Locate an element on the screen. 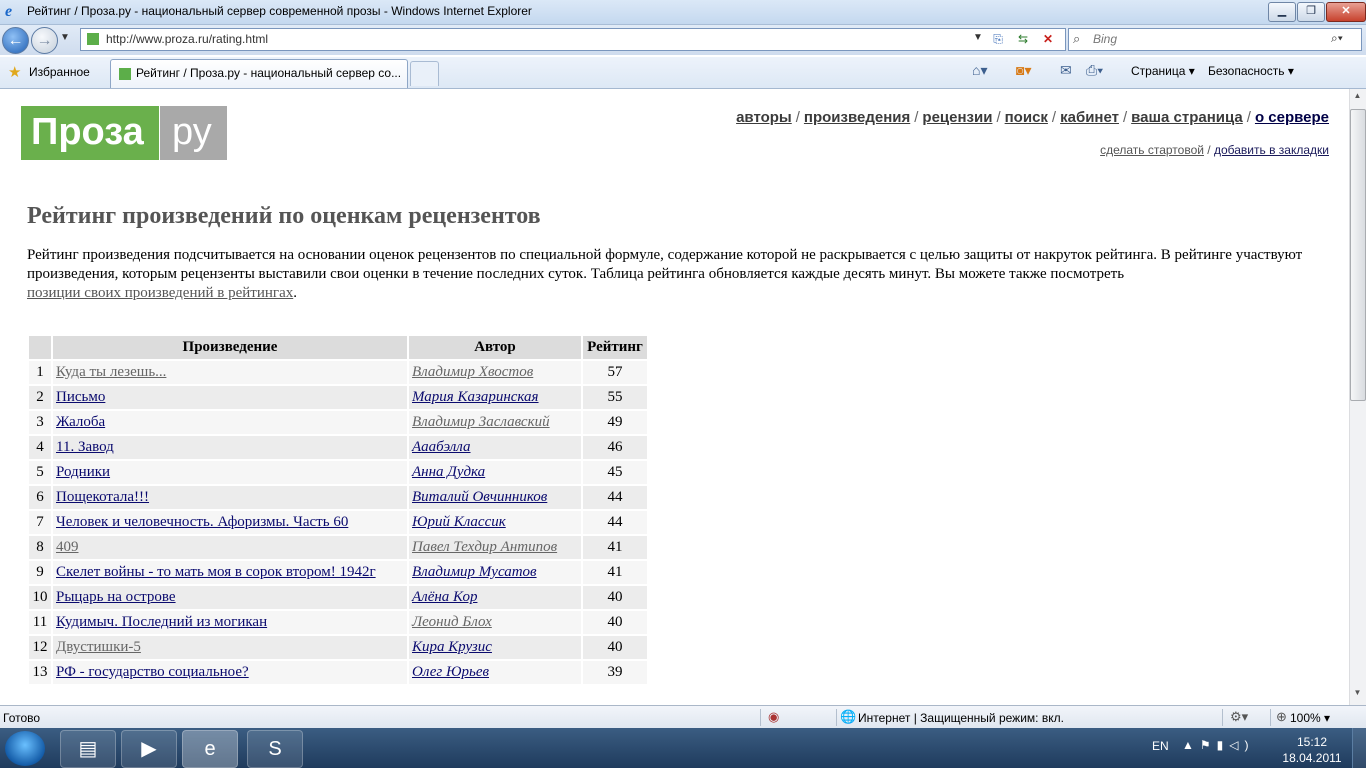 The height and width of the screenshot is (768, 1366). search-go-icon: ⌕▾ is located at coordinates (1337, 38).